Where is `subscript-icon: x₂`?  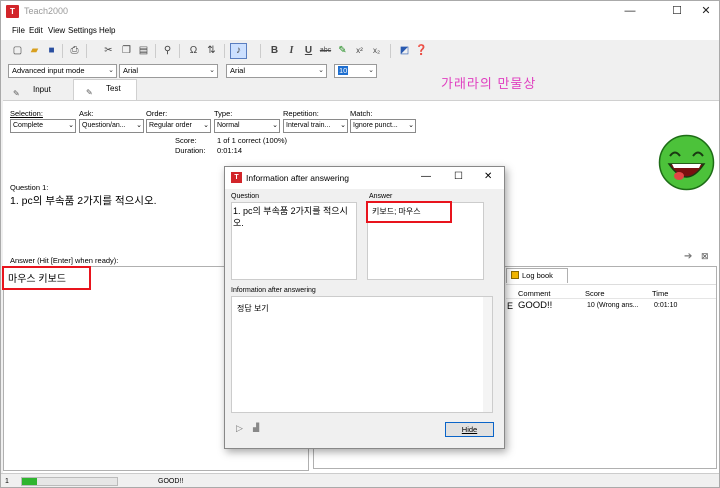 subscript-icon: x₂ is located at coordinates (376, 51).